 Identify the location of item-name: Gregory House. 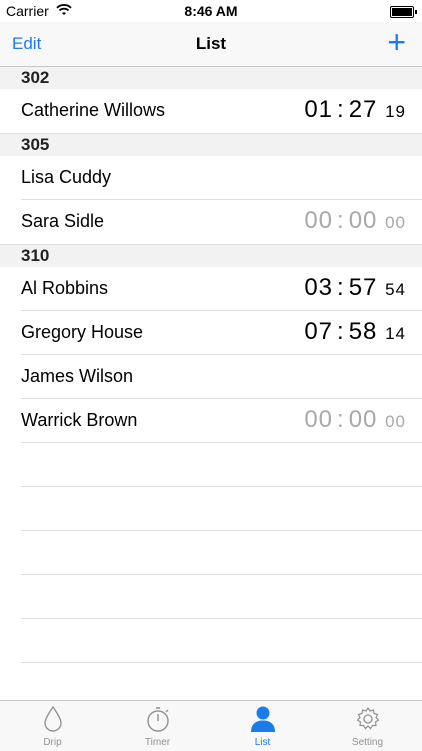
(82, 332).